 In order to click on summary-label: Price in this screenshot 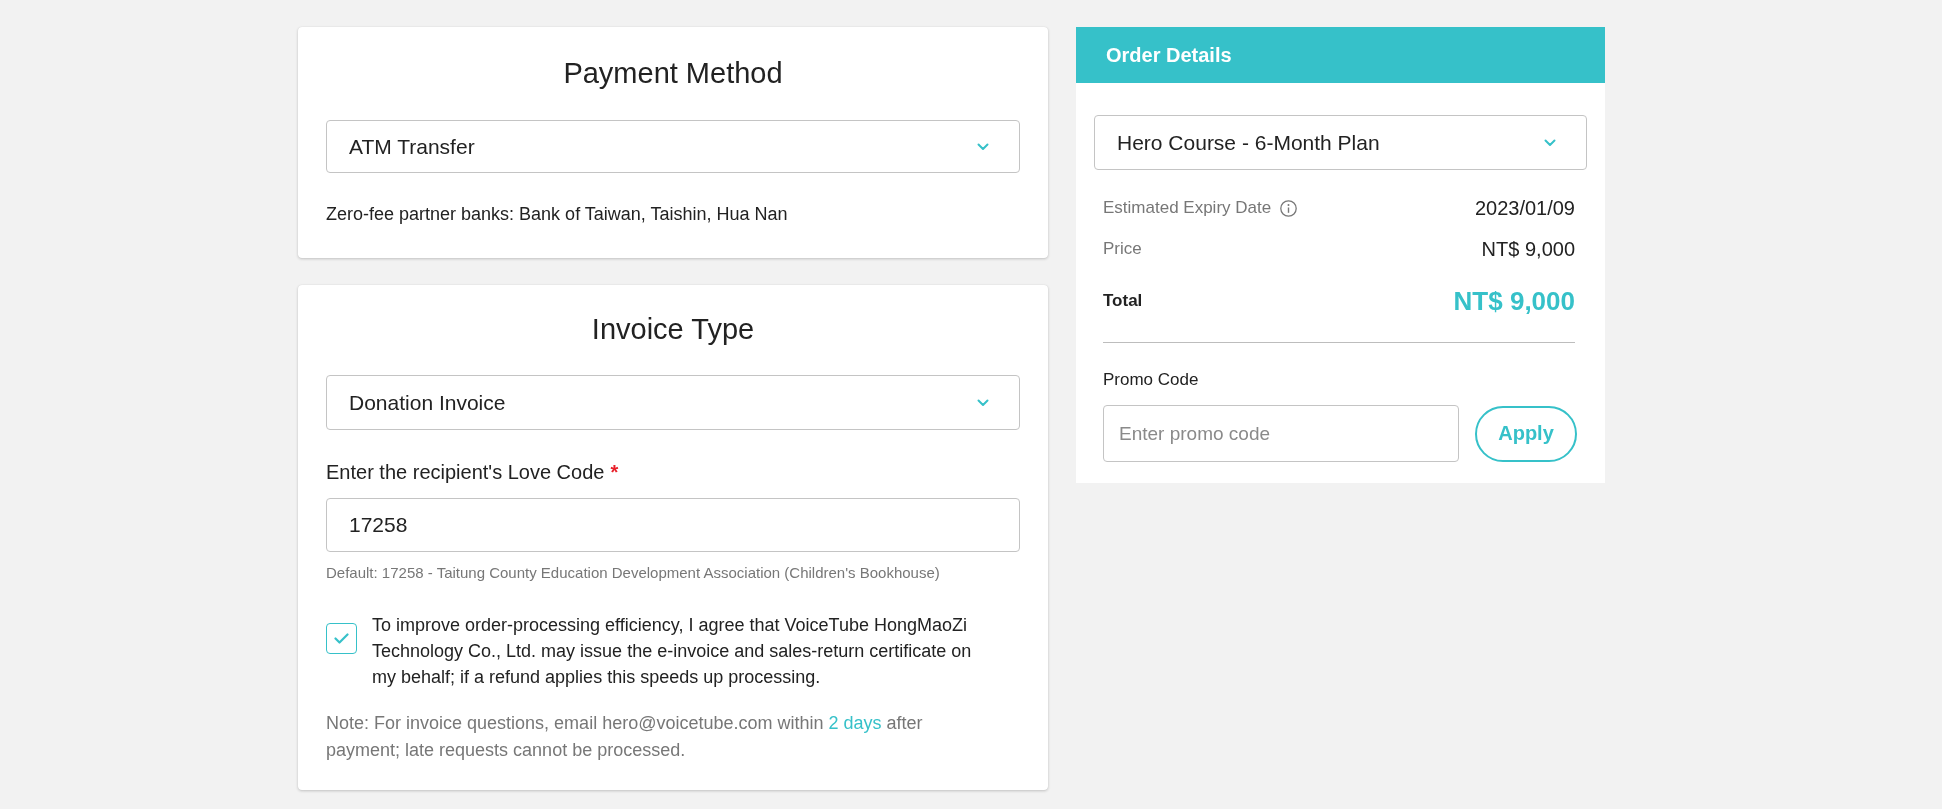, I will do `click(1122, 249)`.